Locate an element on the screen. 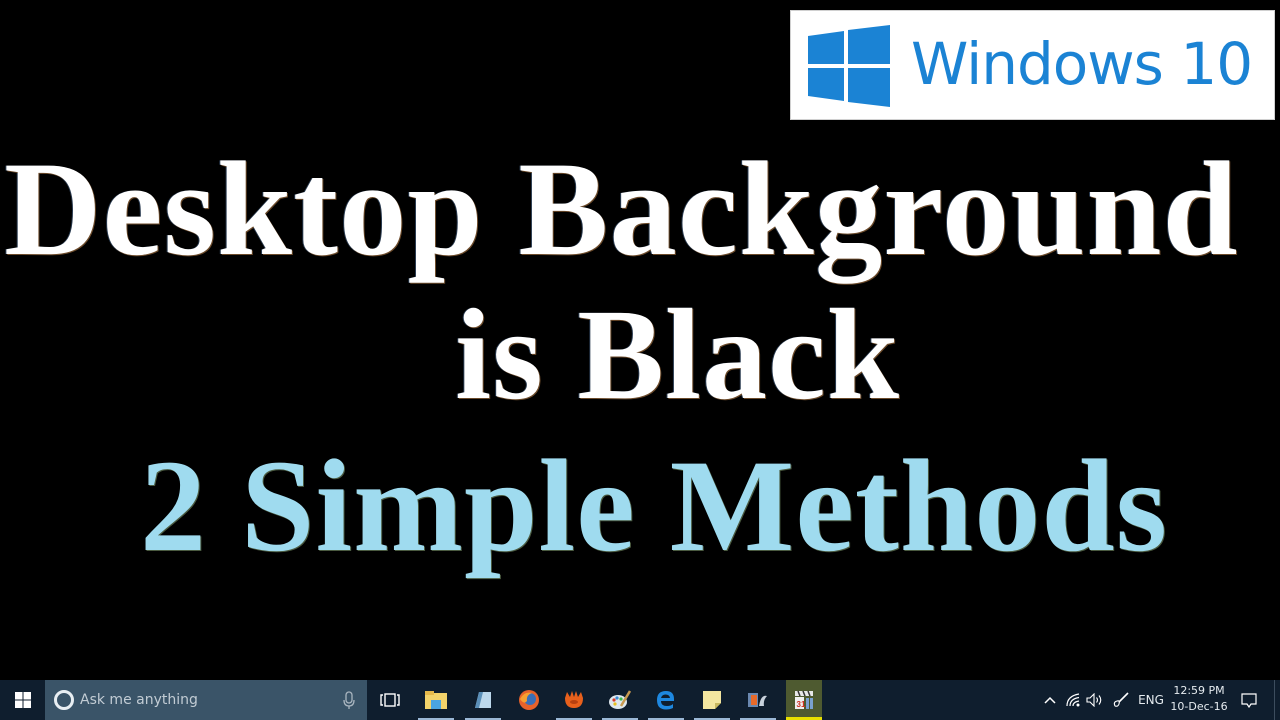  sticky-notes-icon is located at coordinates (712, 700).